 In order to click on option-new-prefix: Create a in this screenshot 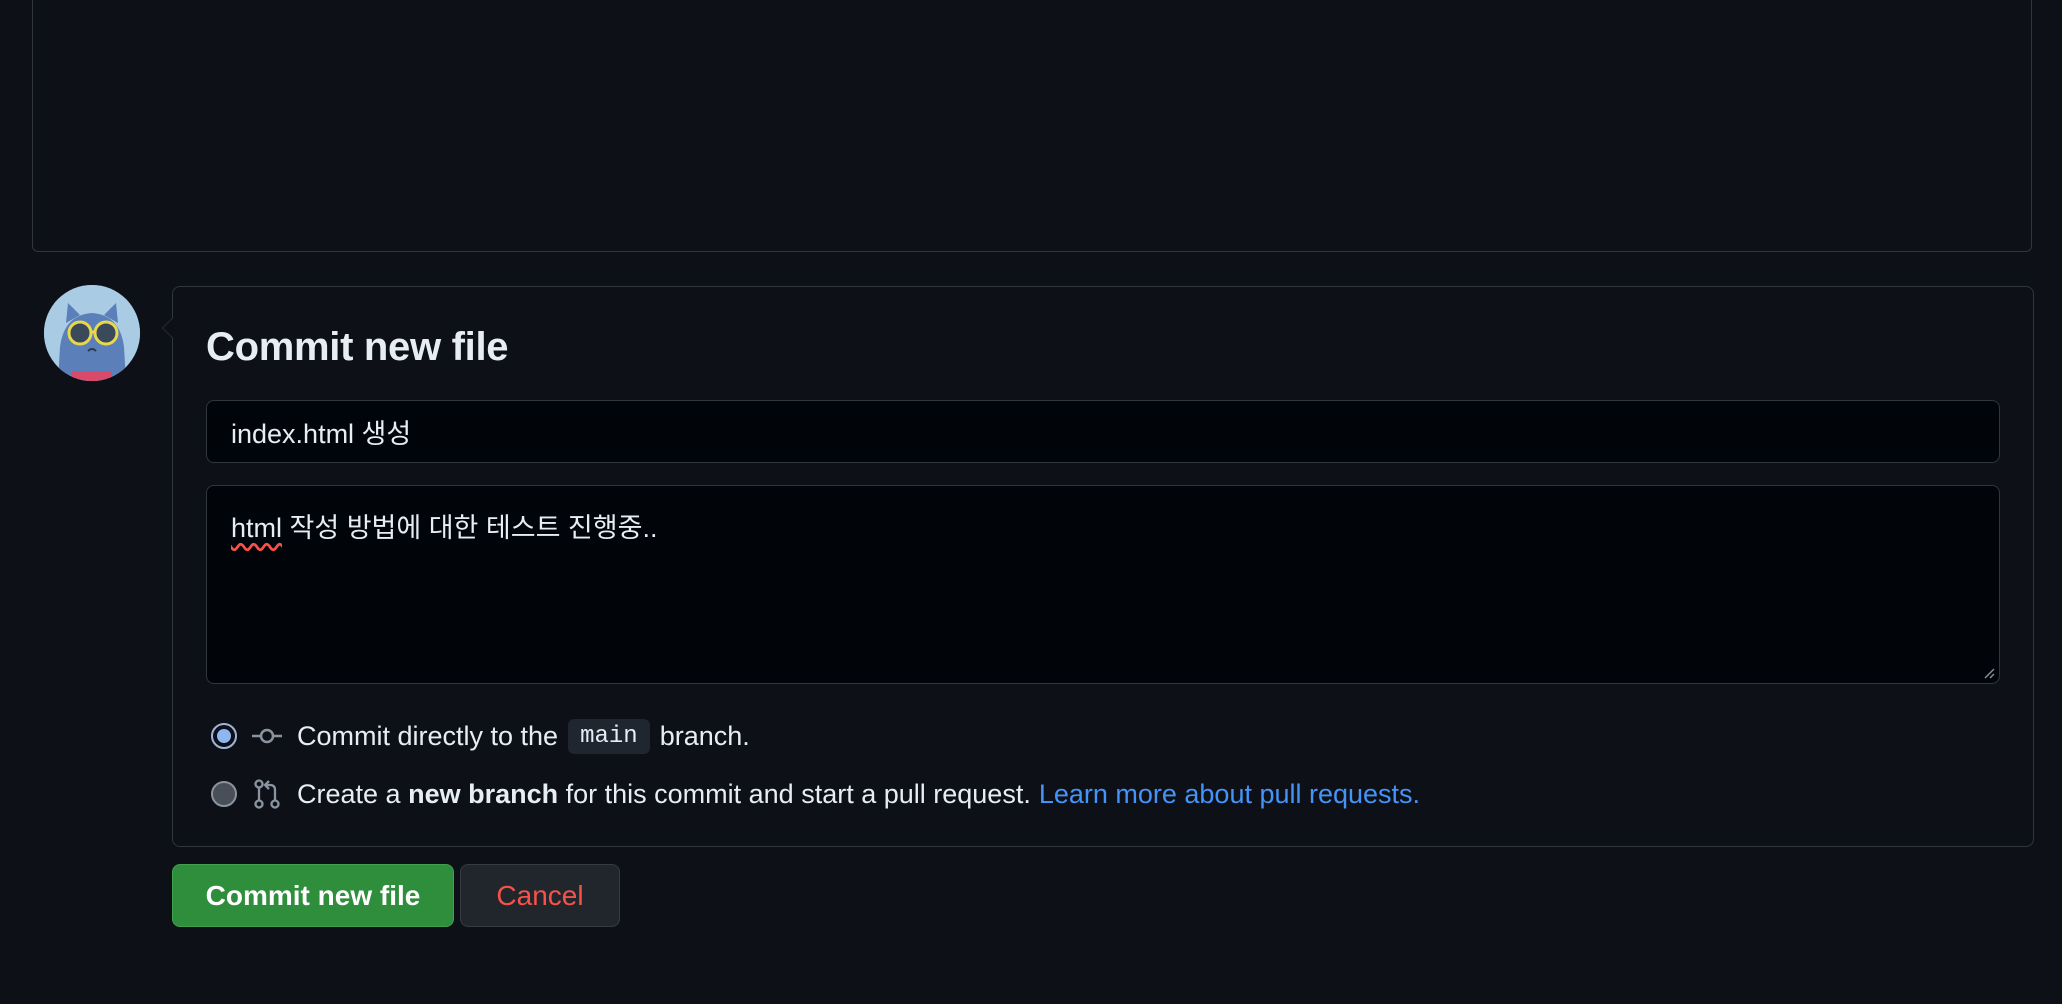, I will do `click(349, 793)`.